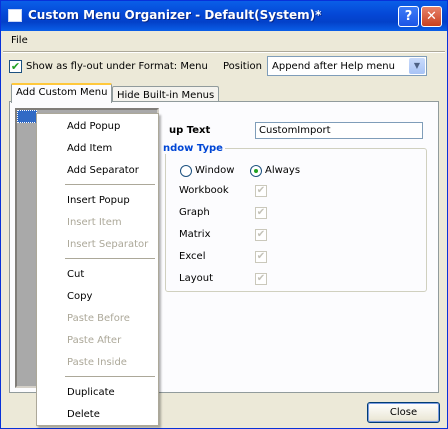 The width and height of the screenshot is (448, 429). I want to click on menu-item-add-popup: Add Popup, so click(93, 126).